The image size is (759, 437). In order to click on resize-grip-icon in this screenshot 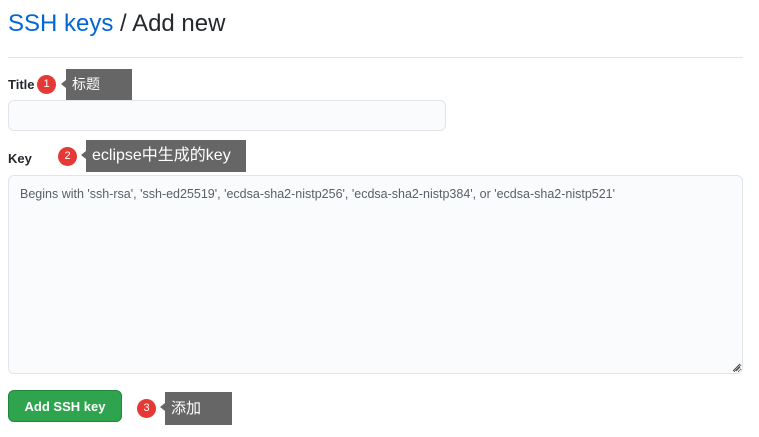, I will do `click(736, 367)`.